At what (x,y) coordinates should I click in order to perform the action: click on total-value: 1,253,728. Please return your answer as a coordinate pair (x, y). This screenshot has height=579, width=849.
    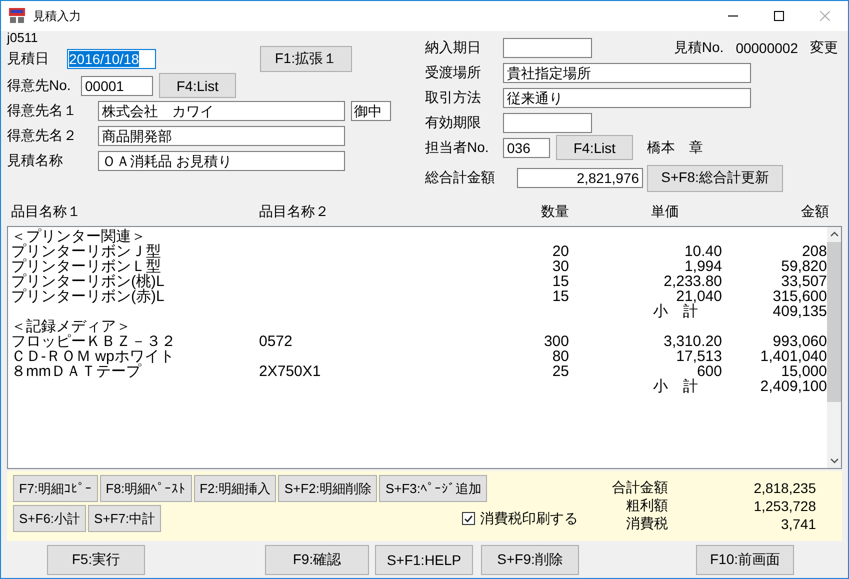
    Looking at the image, I should click on (784, 506).